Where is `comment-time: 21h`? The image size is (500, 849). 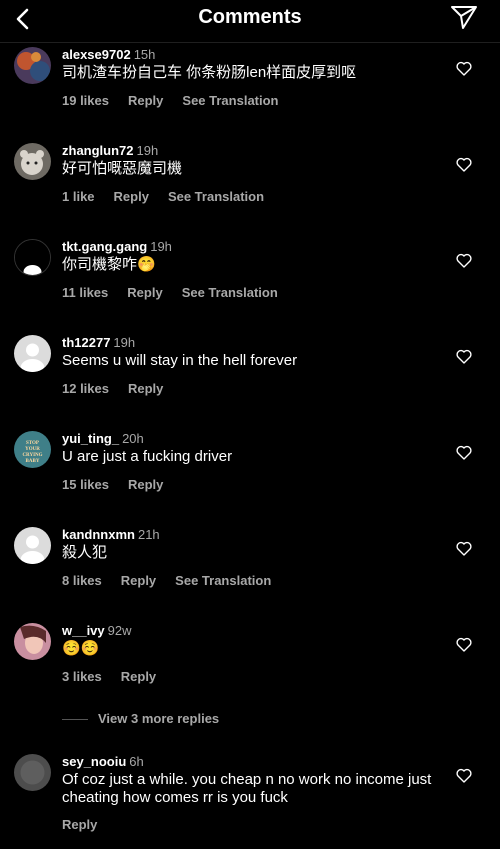 comment-time: 21h is located at coordinates (148, 534).